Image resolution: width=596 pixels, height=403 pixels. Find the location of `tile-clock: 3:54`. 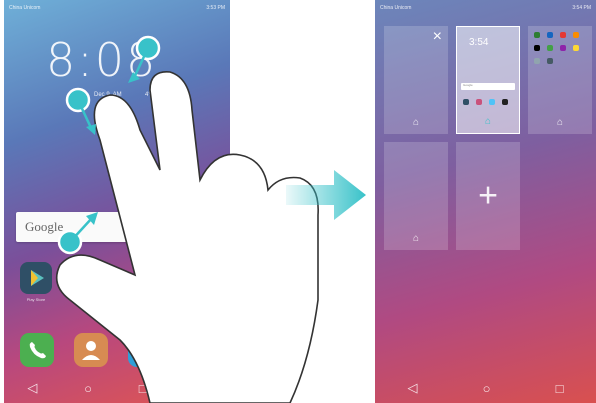

tile-clock: 3:54 is located at coordinates (479, 42).